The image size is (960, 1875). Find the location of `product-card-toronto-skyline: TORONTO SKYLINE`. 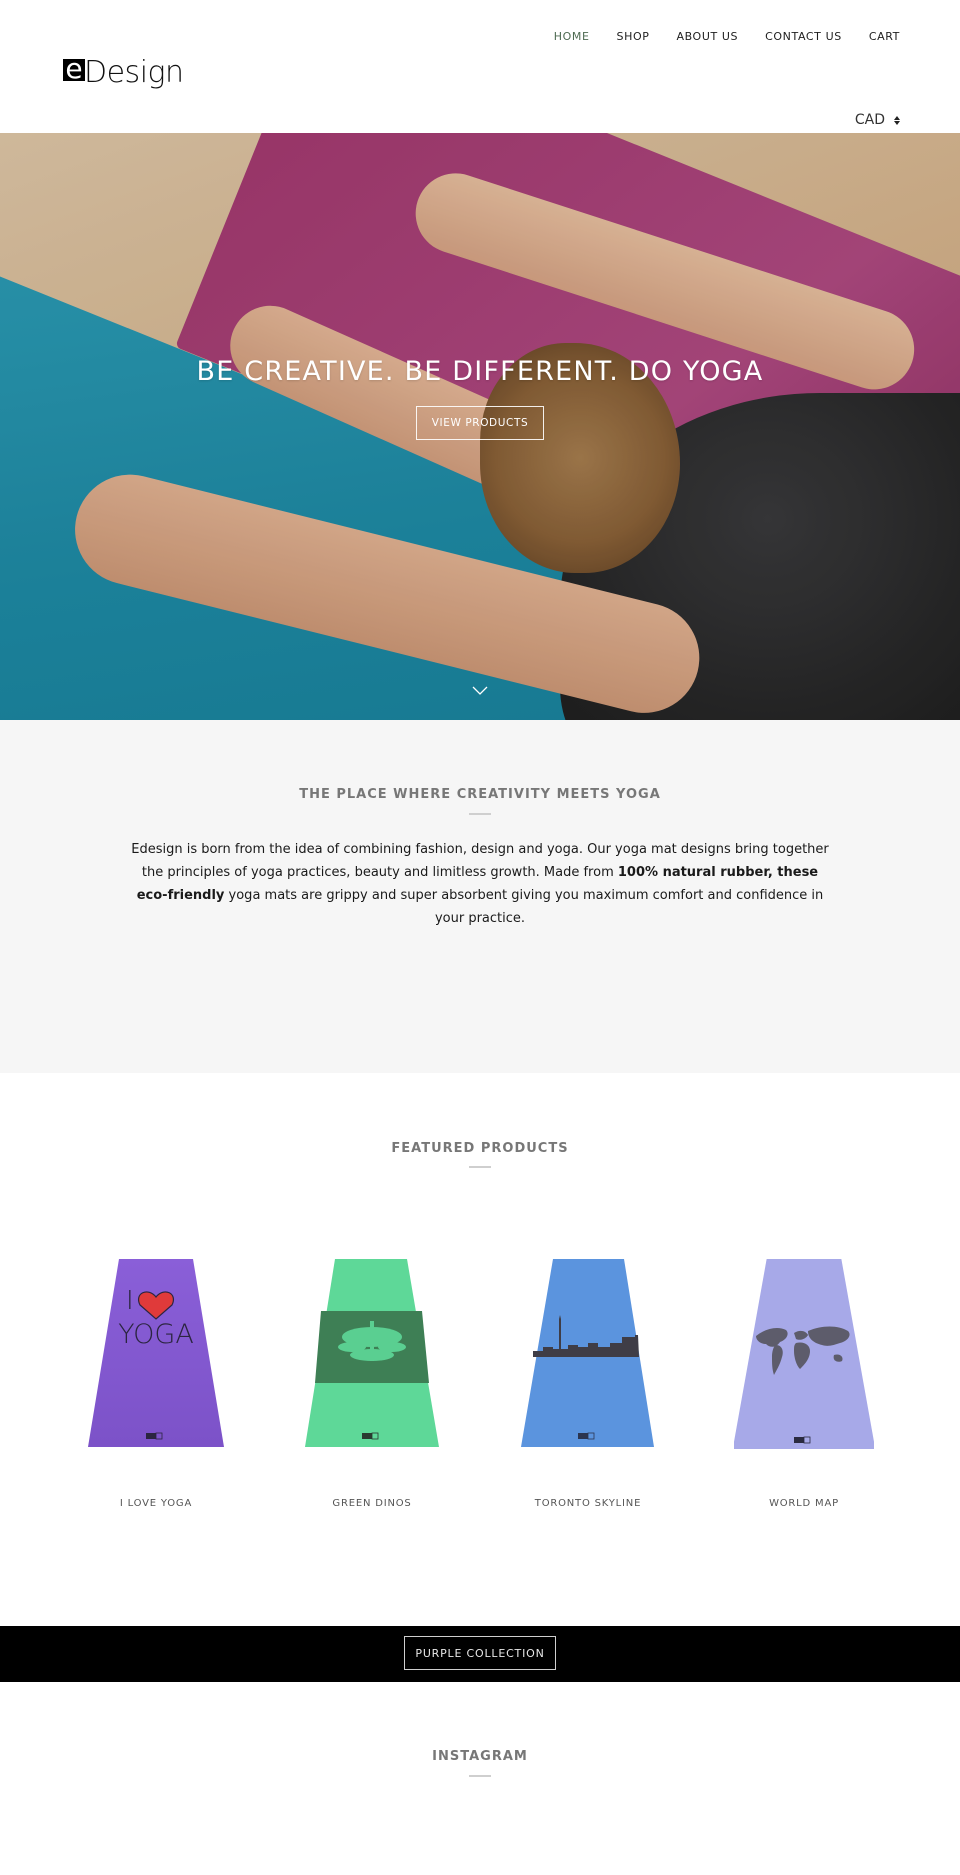

product-card-toronto-skyline: TORONTO SKYLINE is located at coordinates (588, 1385).